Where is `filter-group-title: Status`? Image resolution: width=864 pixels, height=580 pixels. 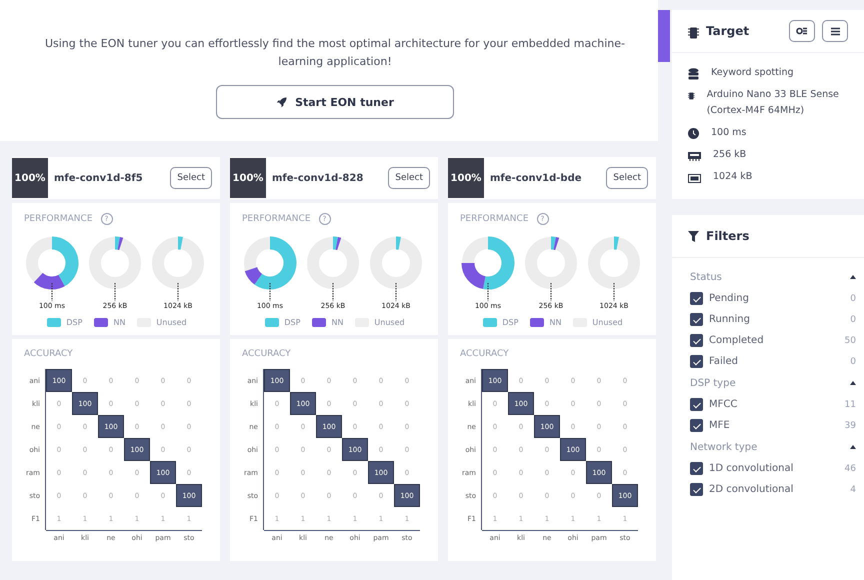
filter-group-title: Status is located at coordinates (706, 277).